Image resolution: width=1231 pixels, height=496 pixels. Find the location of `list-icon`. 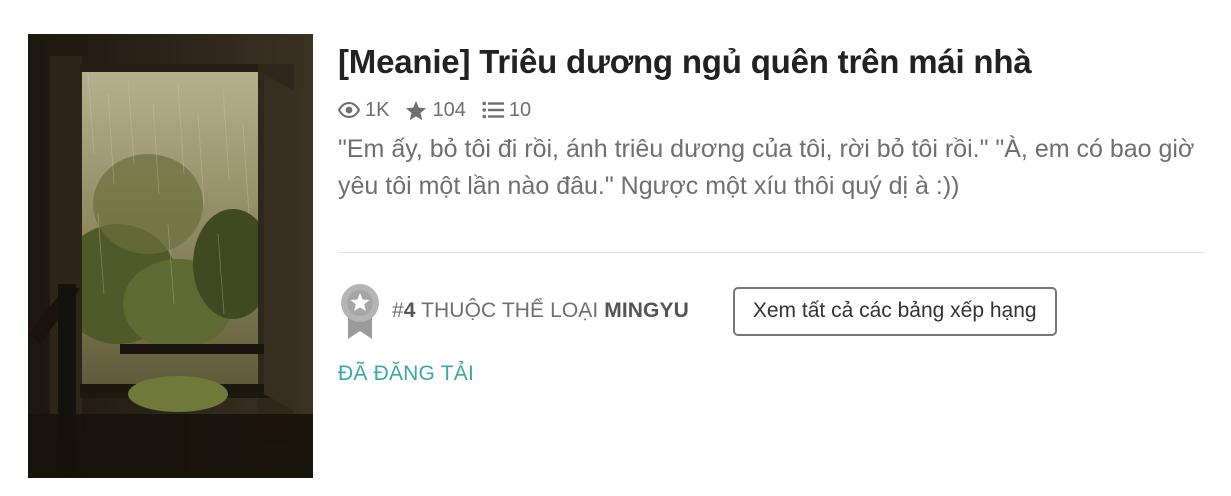

list-icon is located at coordinates (493, 110).